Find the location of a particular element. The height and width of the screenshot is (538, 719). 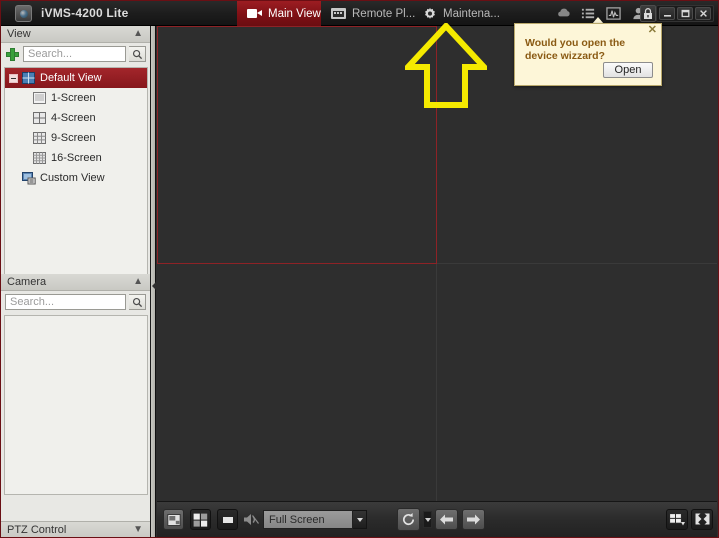

tree-item-9-screen: 9-Screen is located at coordinates (76, 138).